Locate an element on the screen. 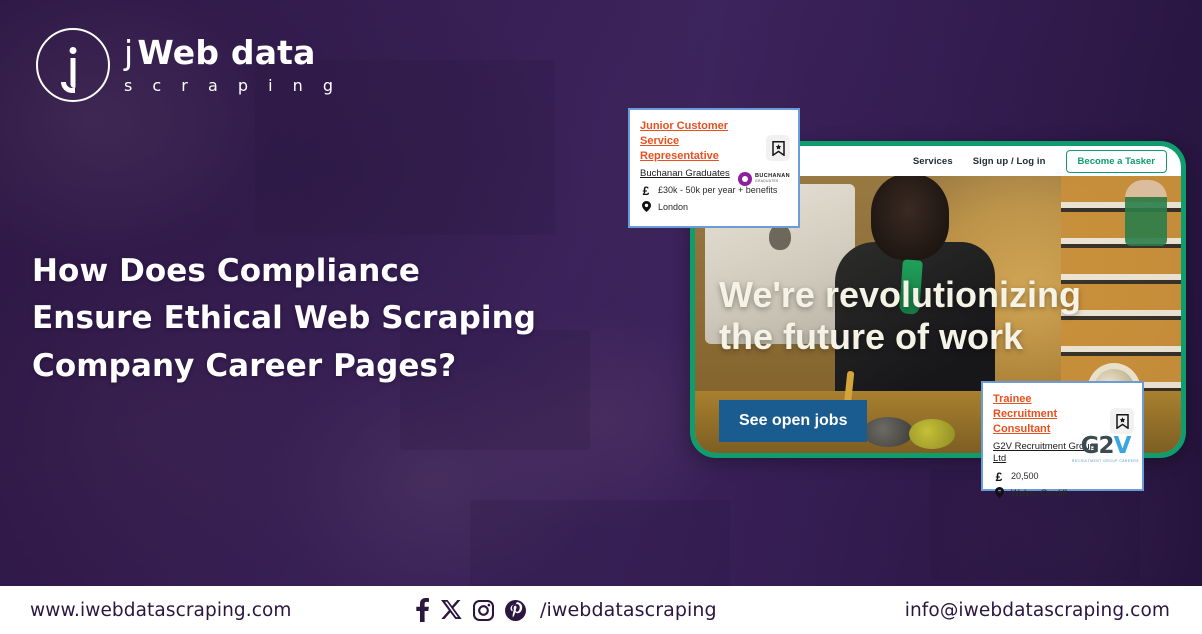 This screenshot has width=1202, height=634. job-title: Junior Customer Service Representative is located at coordinates (688, 142).